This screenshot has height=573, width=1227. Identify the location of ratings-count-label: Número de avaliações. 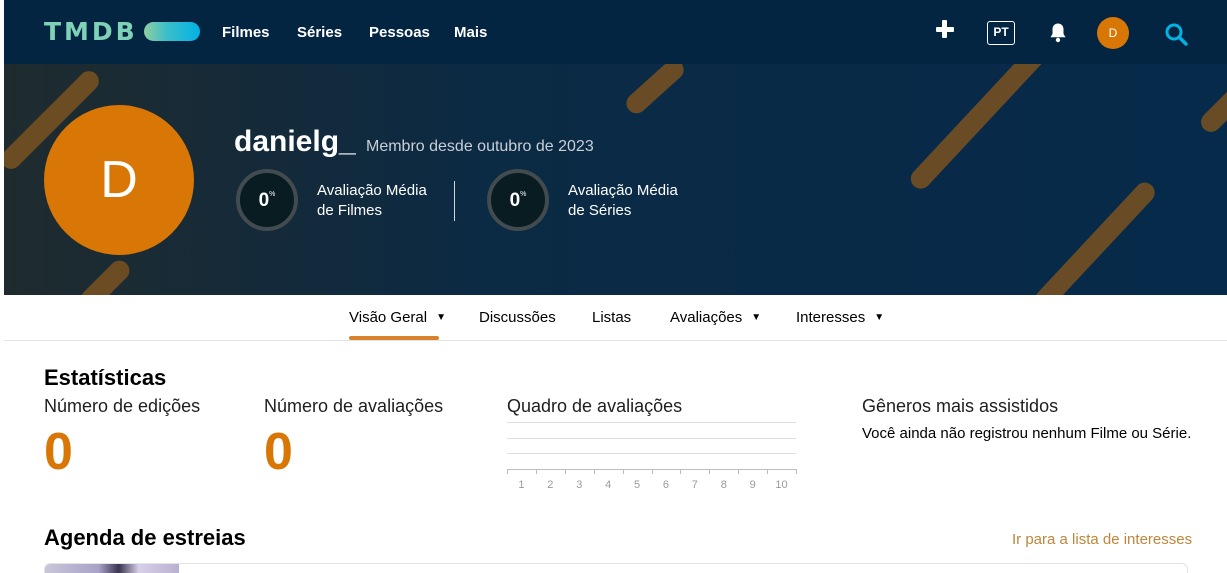
(354, 406).